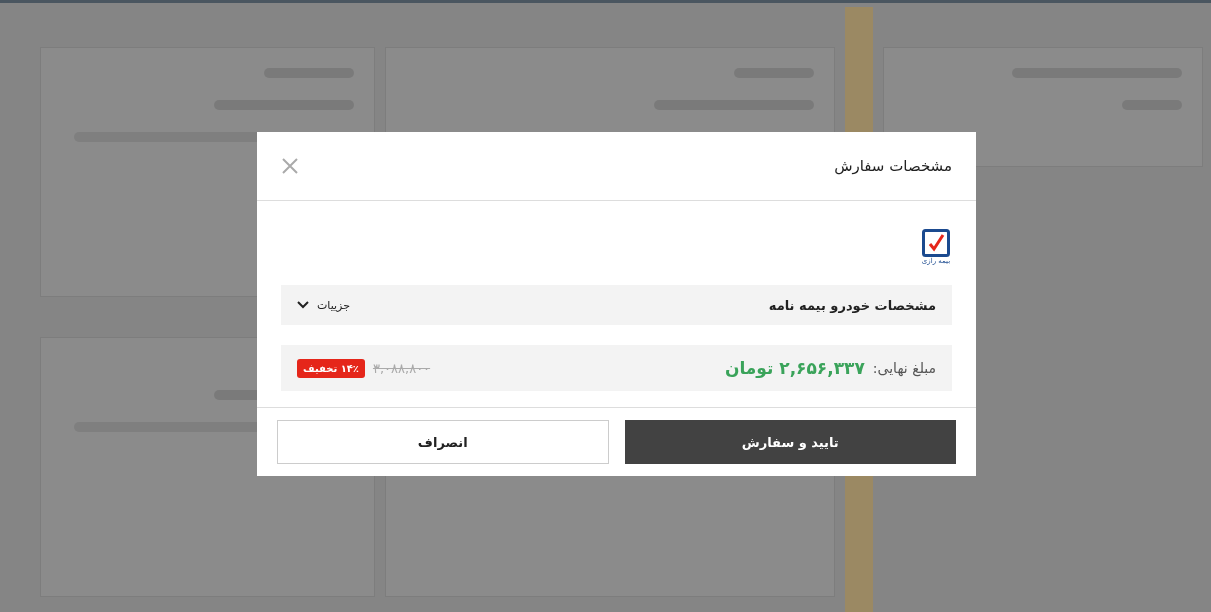 The image size is (1211, 612). Describe the element at coordinates (443, 442) in the screenshot. I see `cancel-button: انصراف` at that location.